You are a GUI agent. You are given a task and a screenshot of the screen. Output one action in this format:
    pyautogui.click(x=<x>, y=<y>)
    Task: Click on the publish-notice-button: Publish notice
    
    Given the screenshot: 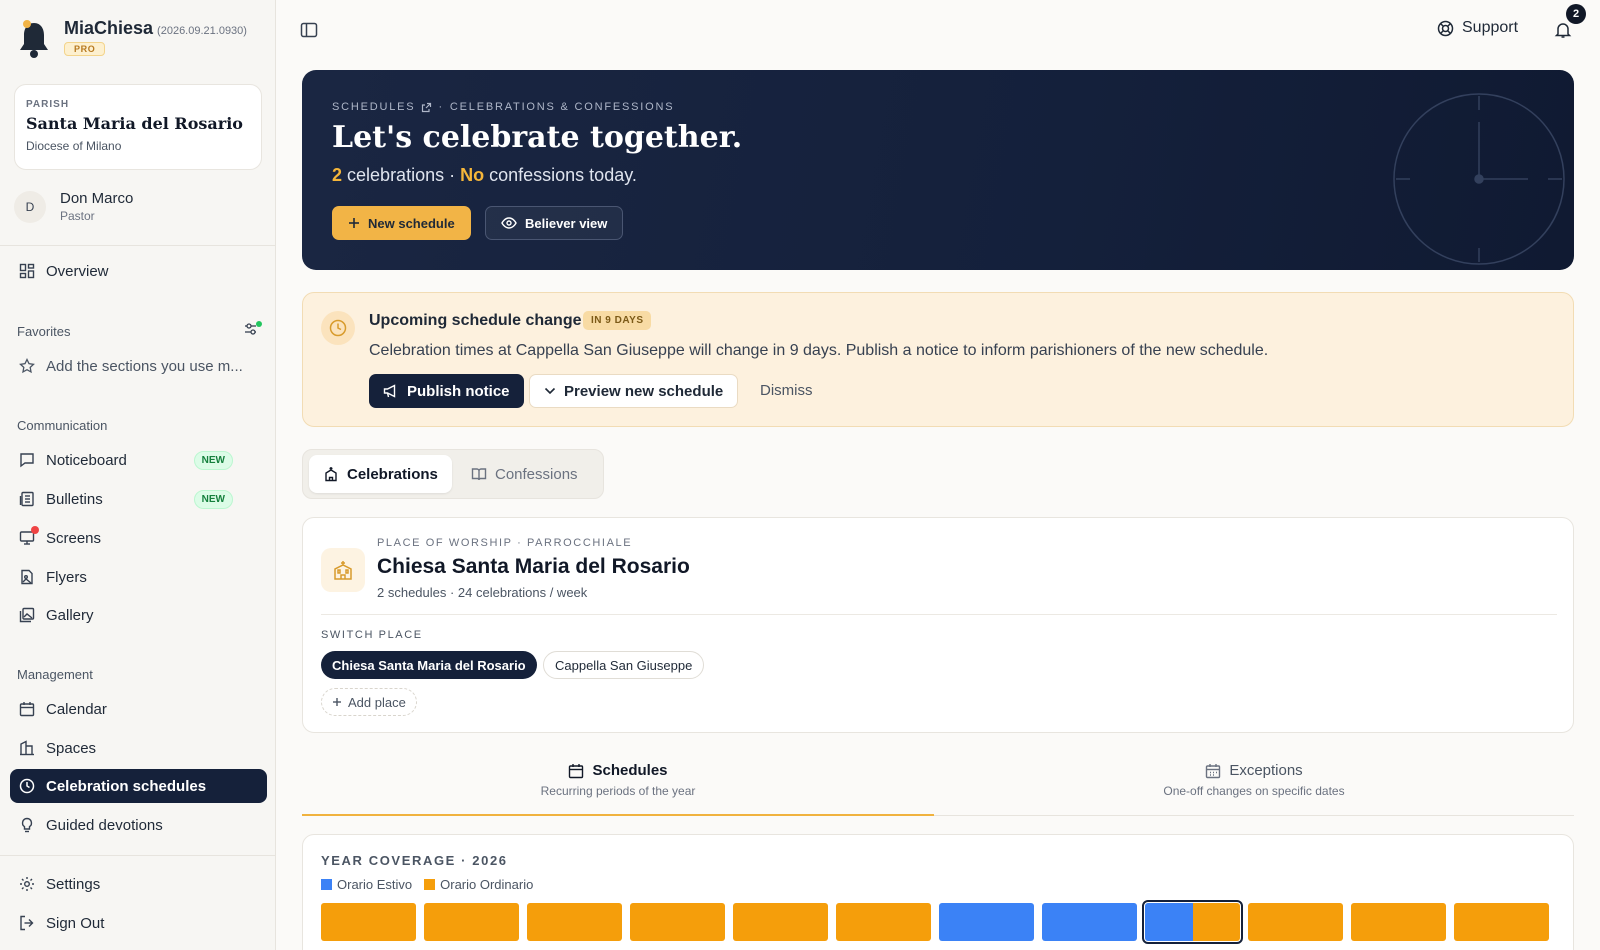 What is the action you would take?
    pyautogui.click(x=446, y=391)
    